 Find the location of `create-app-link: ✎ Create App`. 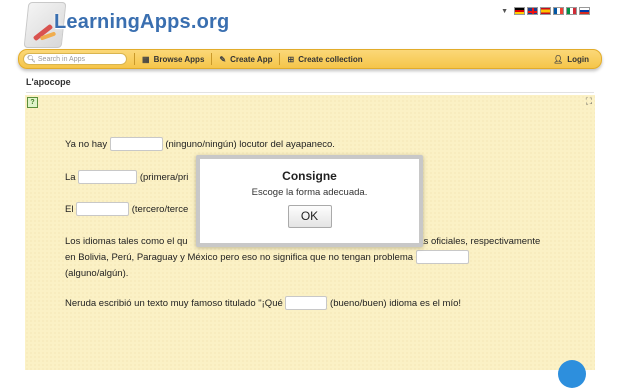

create-app-link: ✎ Create App is located at coordinates (245, 59).